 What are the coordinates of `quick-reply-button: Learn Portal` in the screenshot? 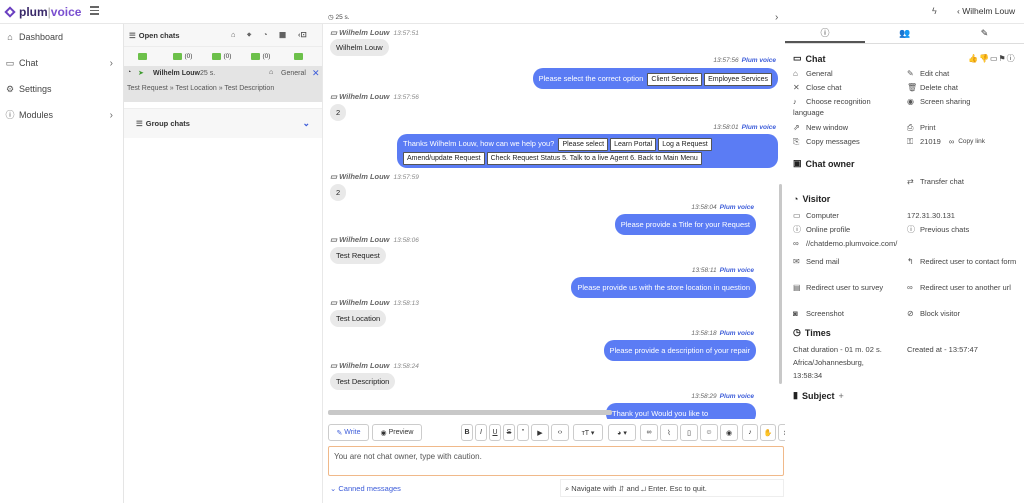 It's located at (633, 144).